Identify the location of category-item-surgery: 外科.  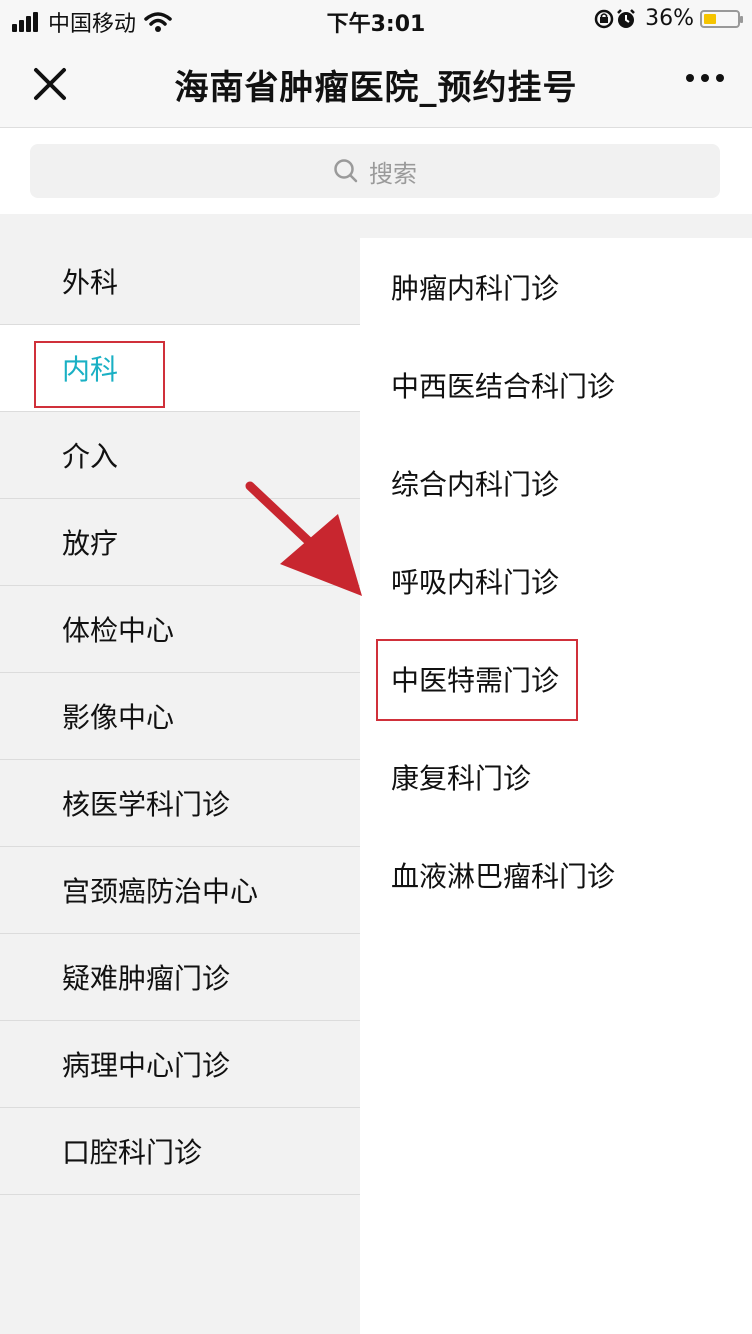
(180, 281).